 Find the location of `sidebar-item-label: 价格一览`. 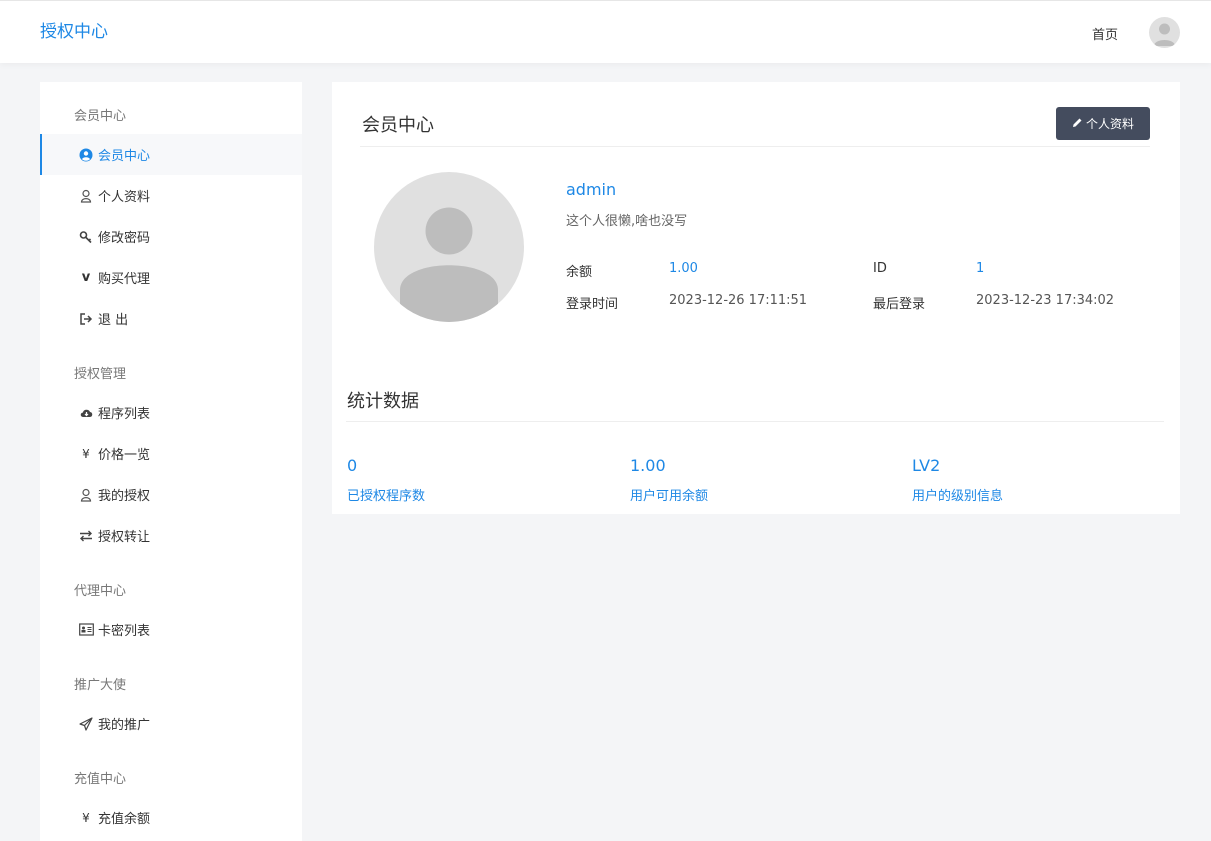

sidebar-item-label: 价格一览 is located at coordinates (124, 455).